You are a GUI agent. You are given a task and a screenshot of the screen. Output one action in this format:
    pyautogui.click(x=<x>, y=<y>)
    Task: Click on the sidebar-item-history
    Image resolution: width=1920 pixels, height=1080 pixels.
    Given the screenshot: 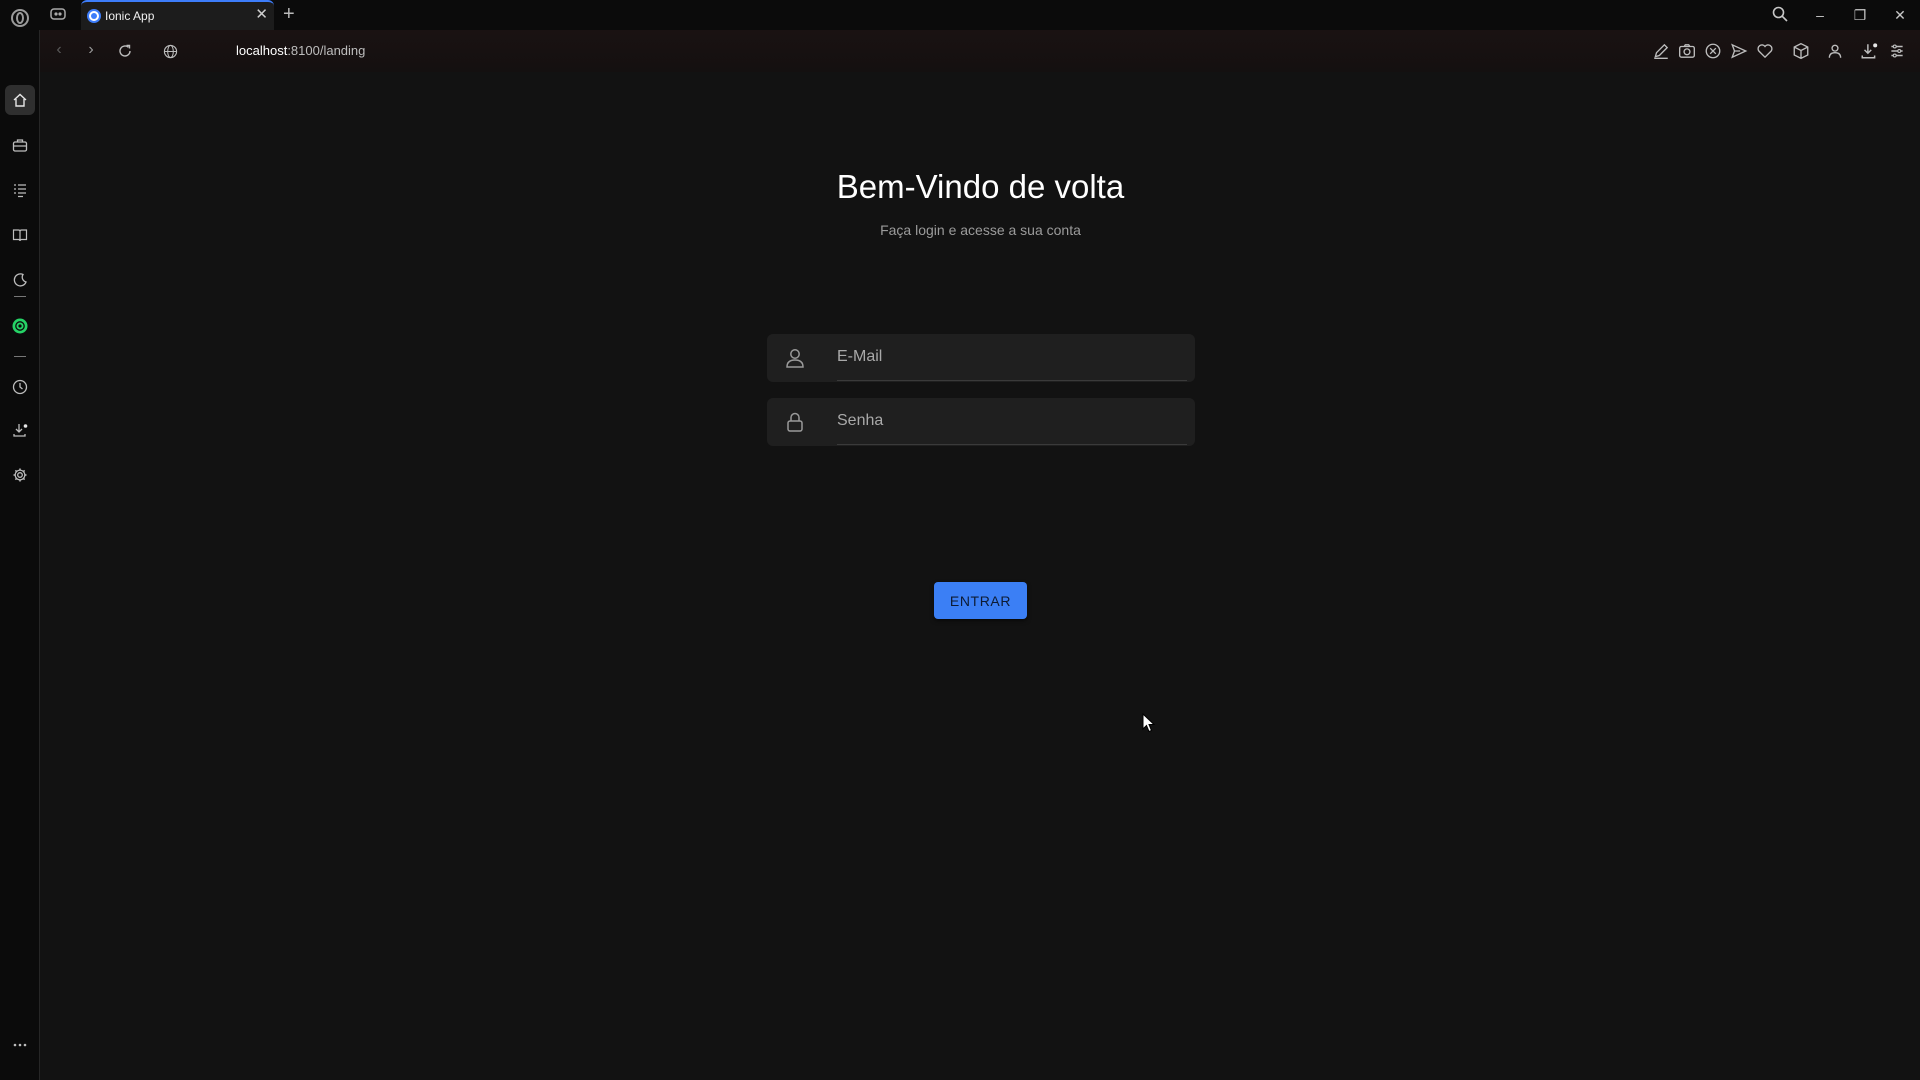 What is the action you would take?
    pyautogui.click(x=20, y=387)
    